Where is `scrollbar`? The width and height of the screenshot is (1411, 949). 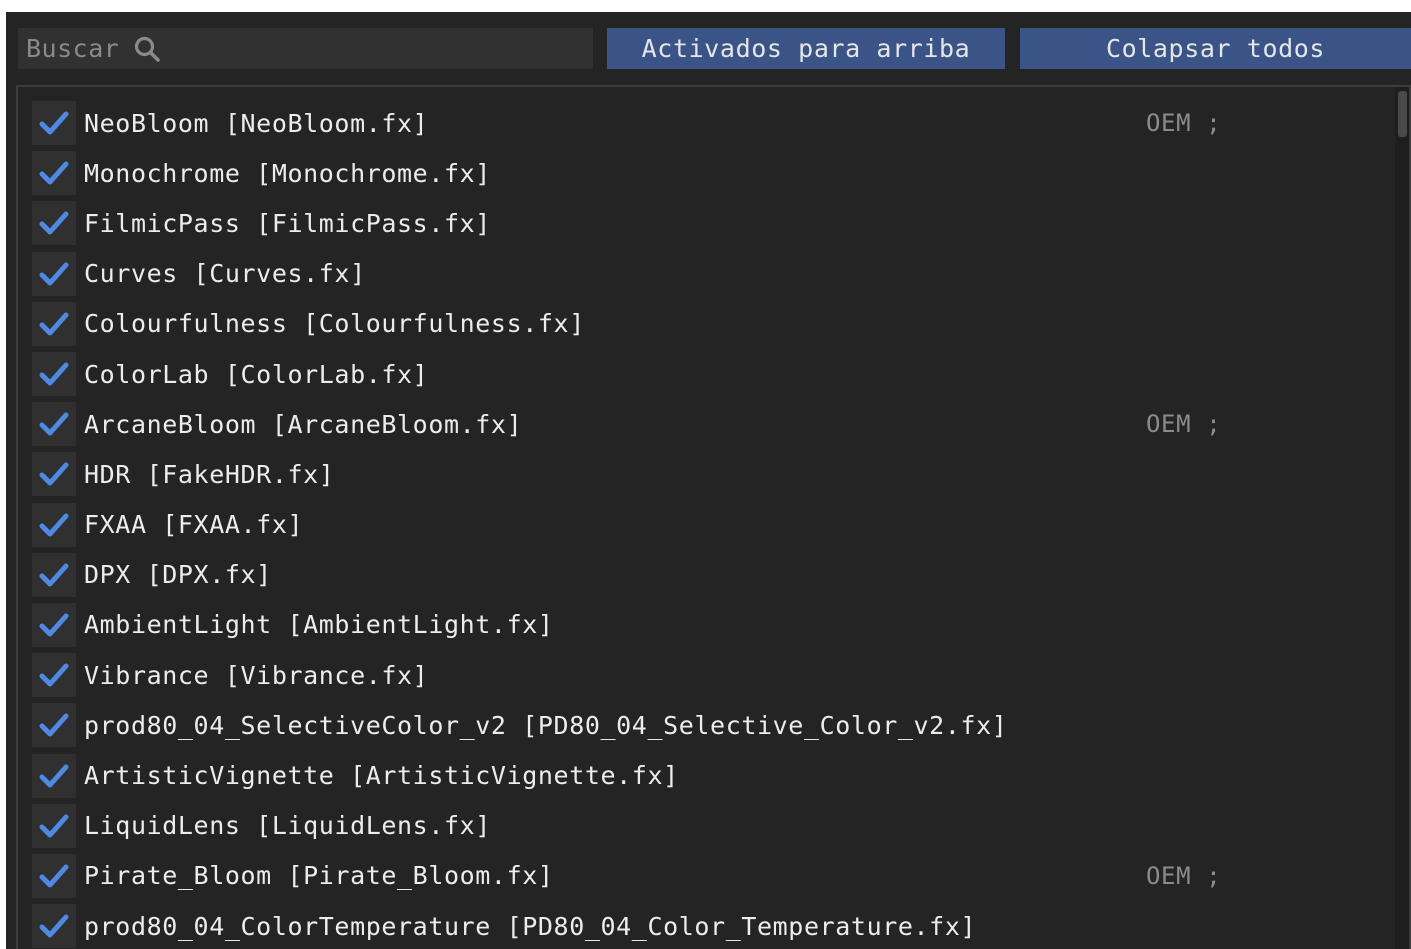 scrollbar is located at coordinates (1402, 518).